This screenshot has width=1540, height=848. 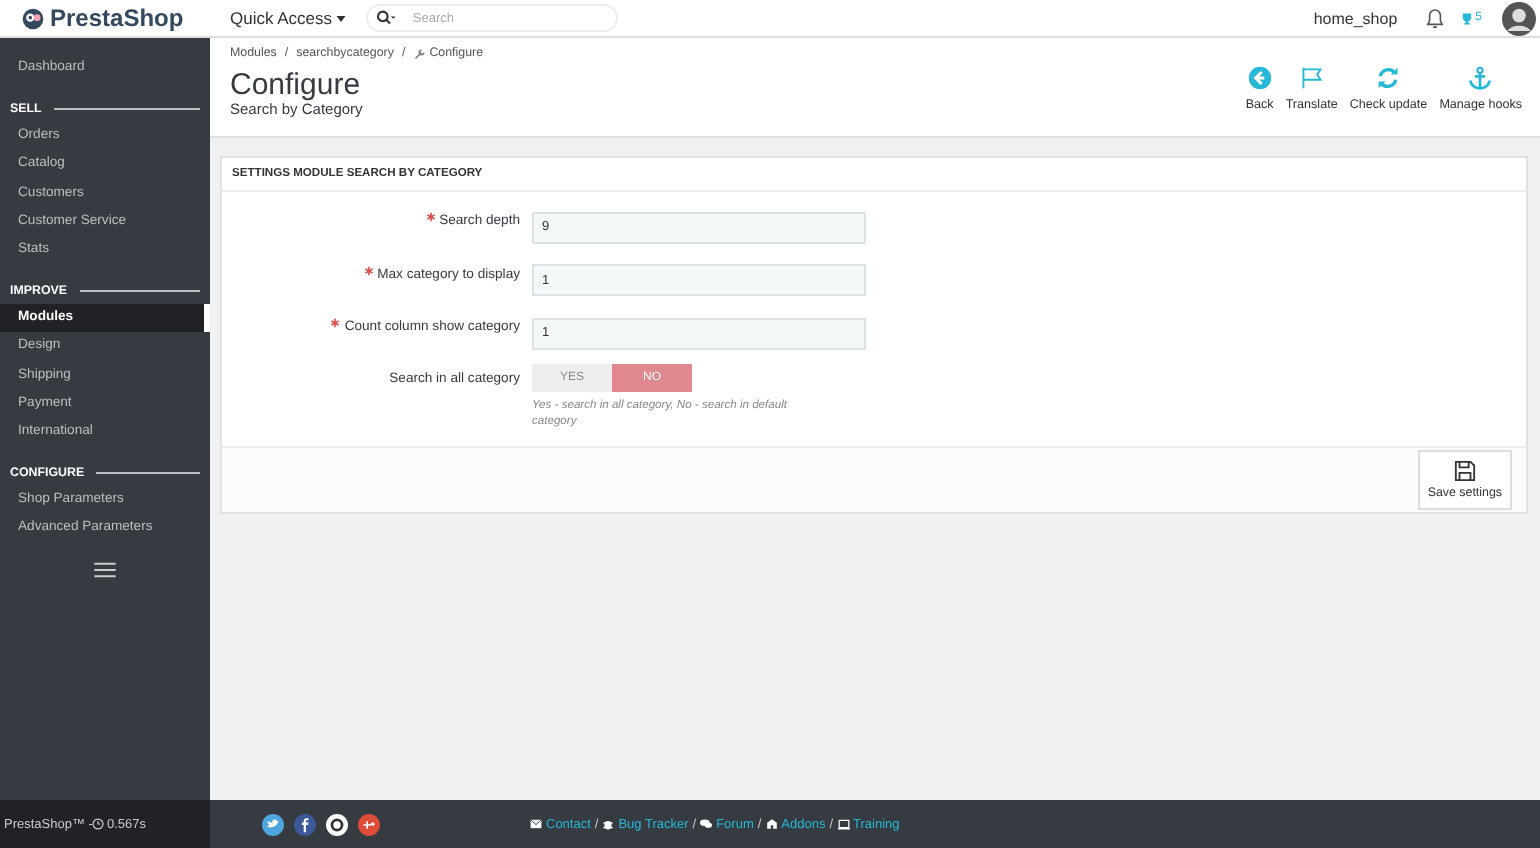 I want to click on envelope-icon, so click(x=536, y=824).